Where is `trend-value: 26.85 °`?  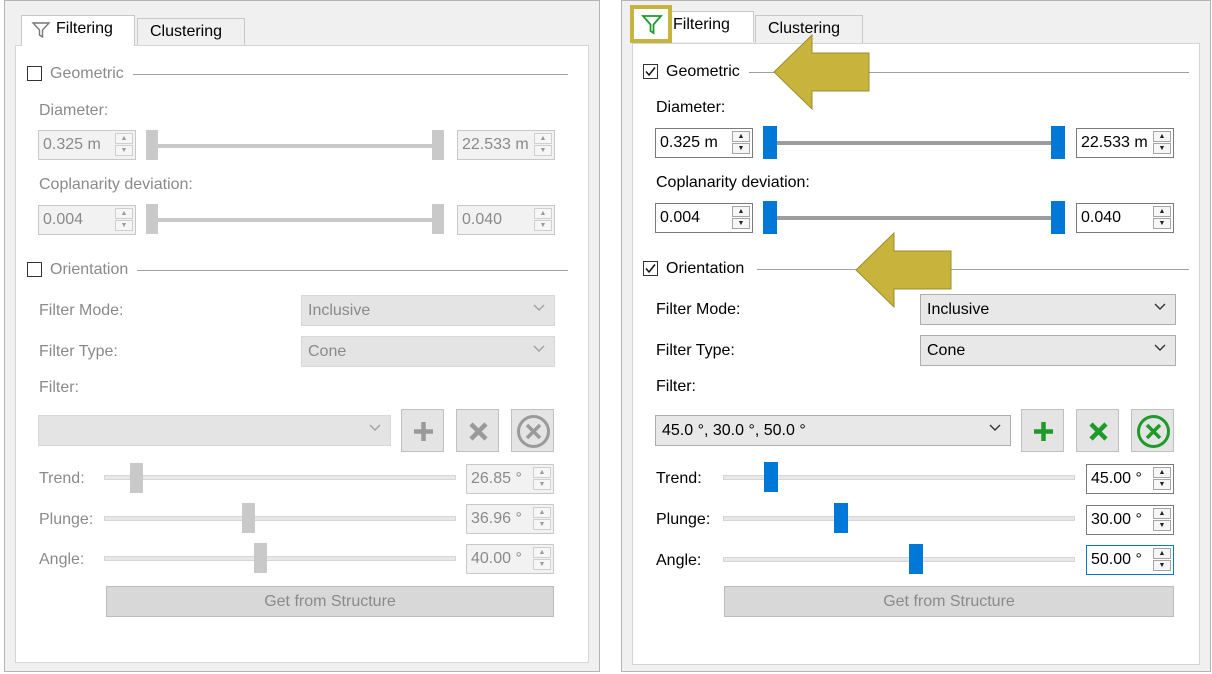 trend-value: 26.85 ° is located at coordinates (496, 478).